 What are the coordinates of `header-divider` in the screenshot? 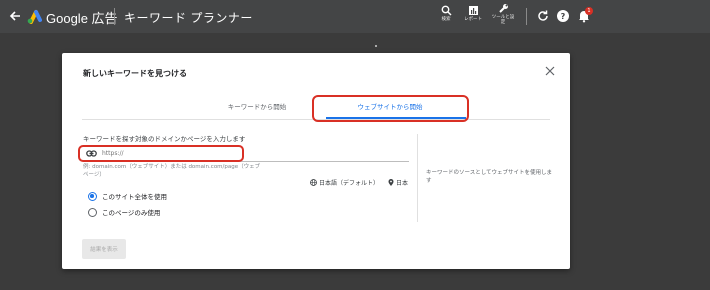 It's located at (114, 16).